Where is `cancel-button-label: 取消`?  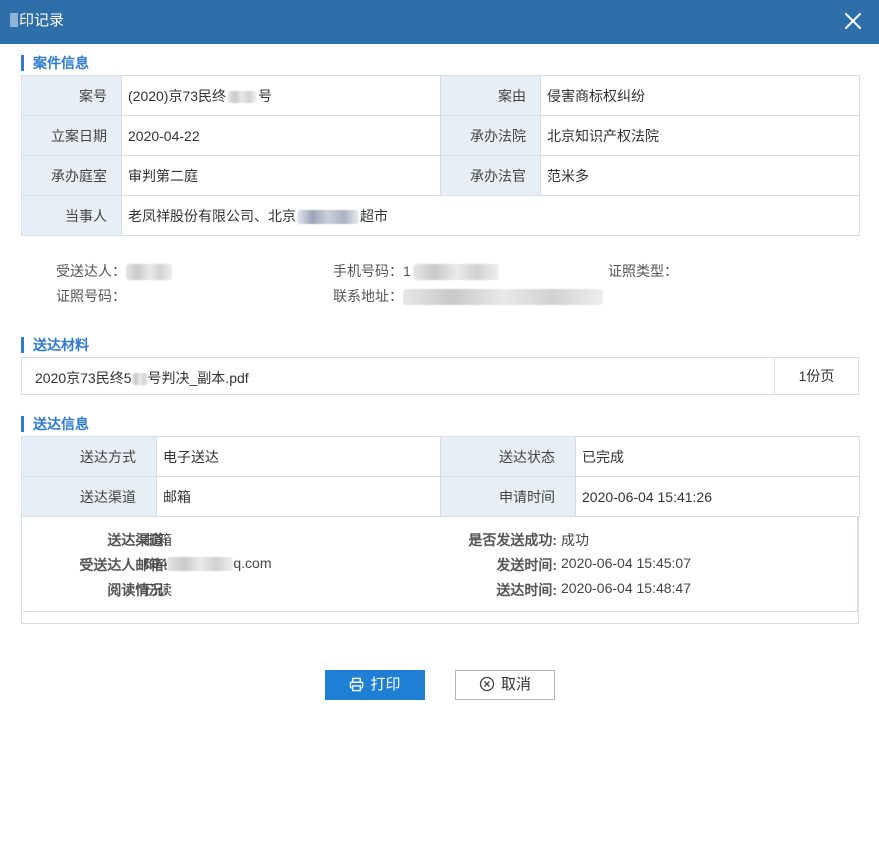
cancel-button-label: 取消 is located at coordinates (515, 684).